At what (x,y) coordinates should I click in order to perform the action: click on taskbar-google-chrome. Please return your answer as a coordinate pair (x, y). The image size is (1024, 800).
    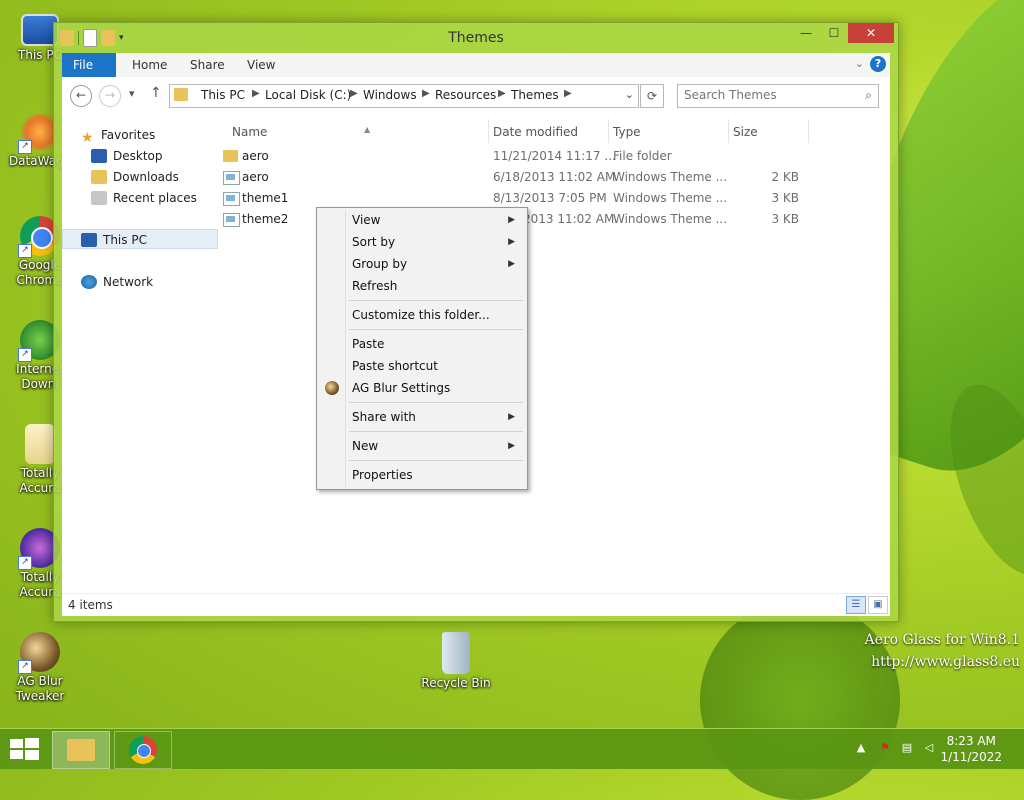
    Looking at the image, I should click on (143, 750).